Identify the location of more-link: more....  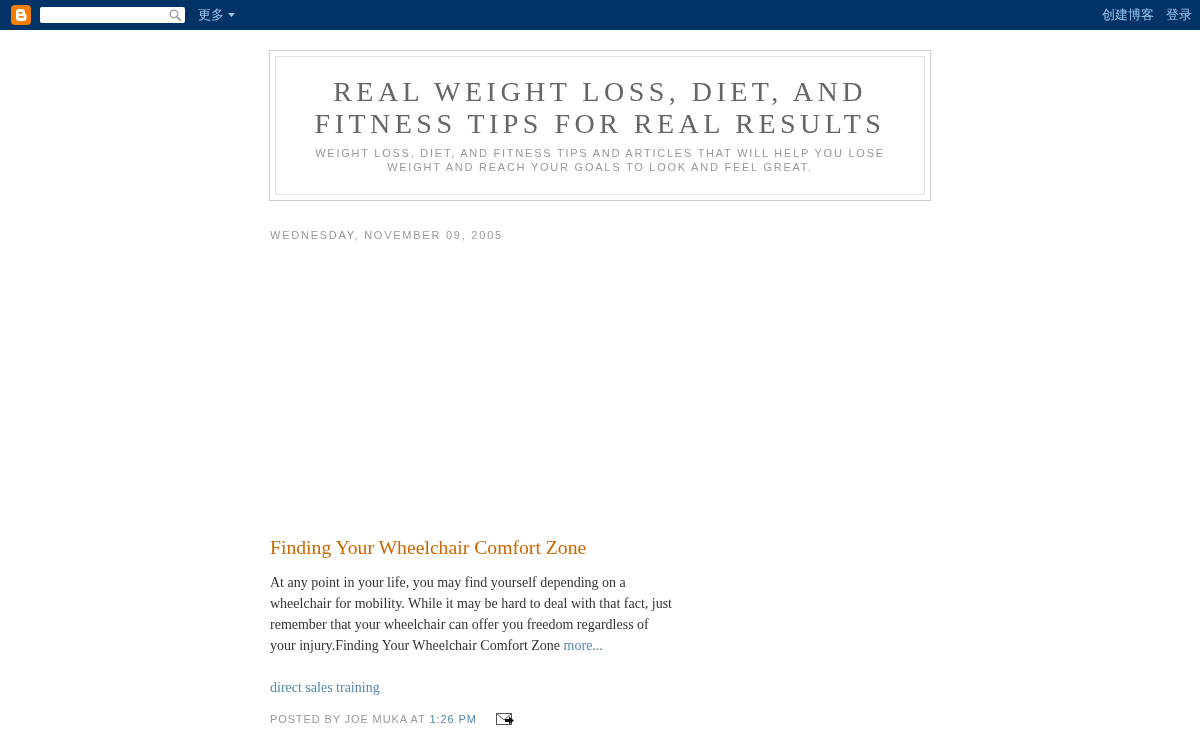
(583, 645).